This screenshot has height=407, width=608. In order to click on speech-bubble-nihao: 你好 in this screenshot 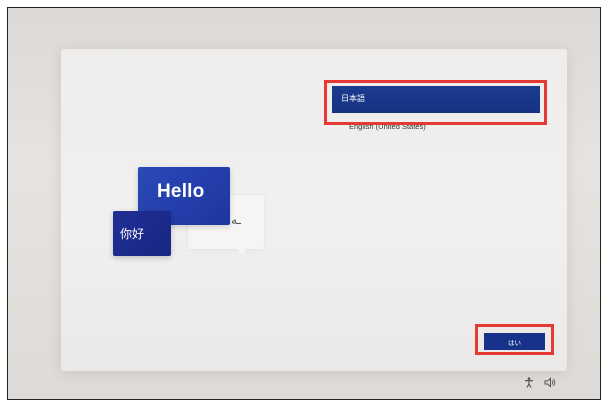, I will do `click(142, 233)`.